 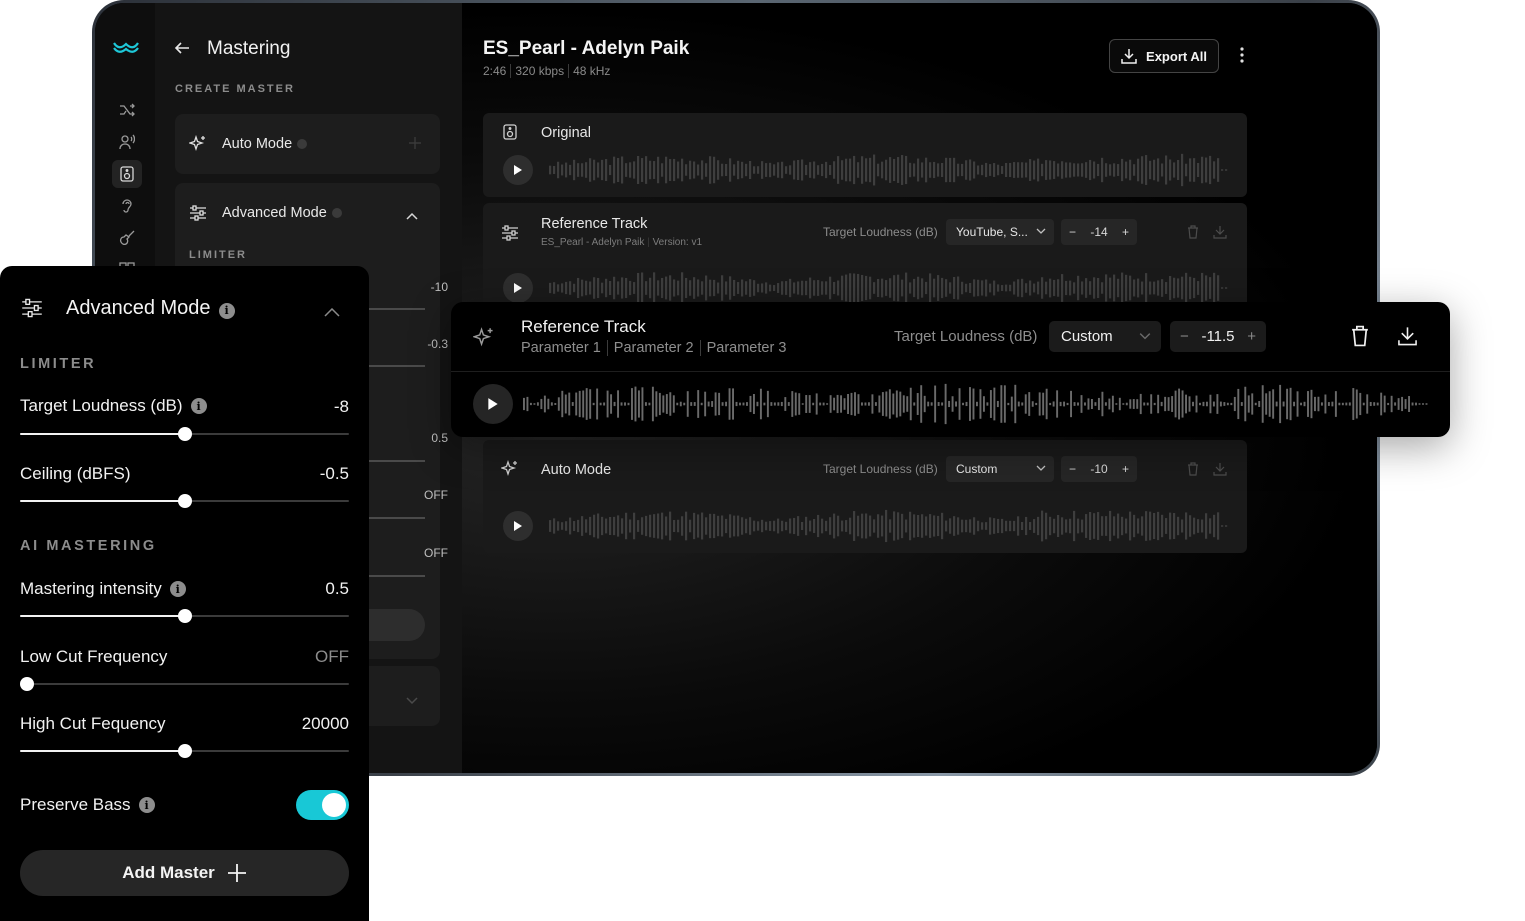 I want to click on guitar-icon, so click(x=127, y=238).